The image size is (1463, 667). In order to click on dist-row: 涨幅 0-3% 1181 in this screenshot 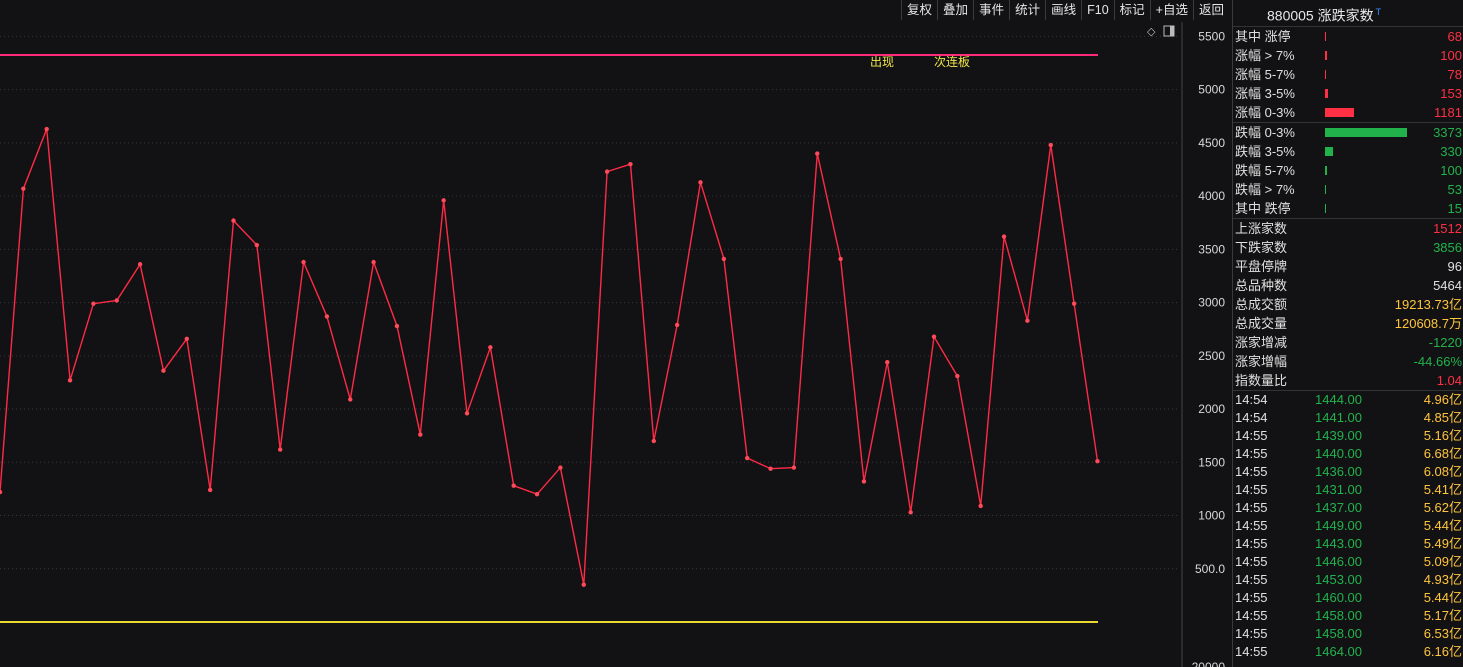, I will do `click(1348, 112)`.